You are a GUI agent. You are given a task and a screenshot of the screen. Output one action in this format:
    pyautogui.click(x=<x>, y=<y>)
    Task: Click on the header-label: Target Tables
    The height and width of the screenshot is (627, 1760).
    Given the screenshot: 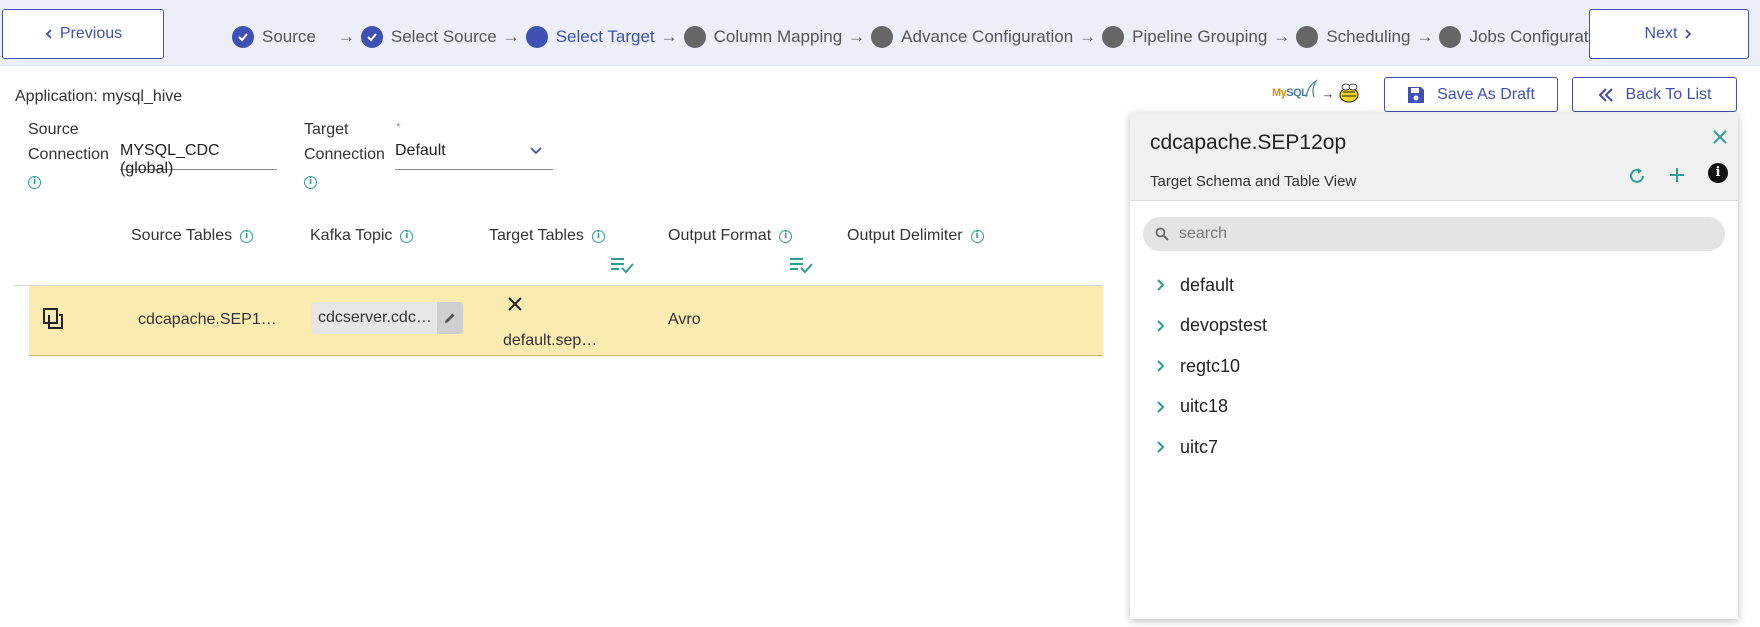 What is the action you would take?
    pyautogui.click(x=536, y=235)
    